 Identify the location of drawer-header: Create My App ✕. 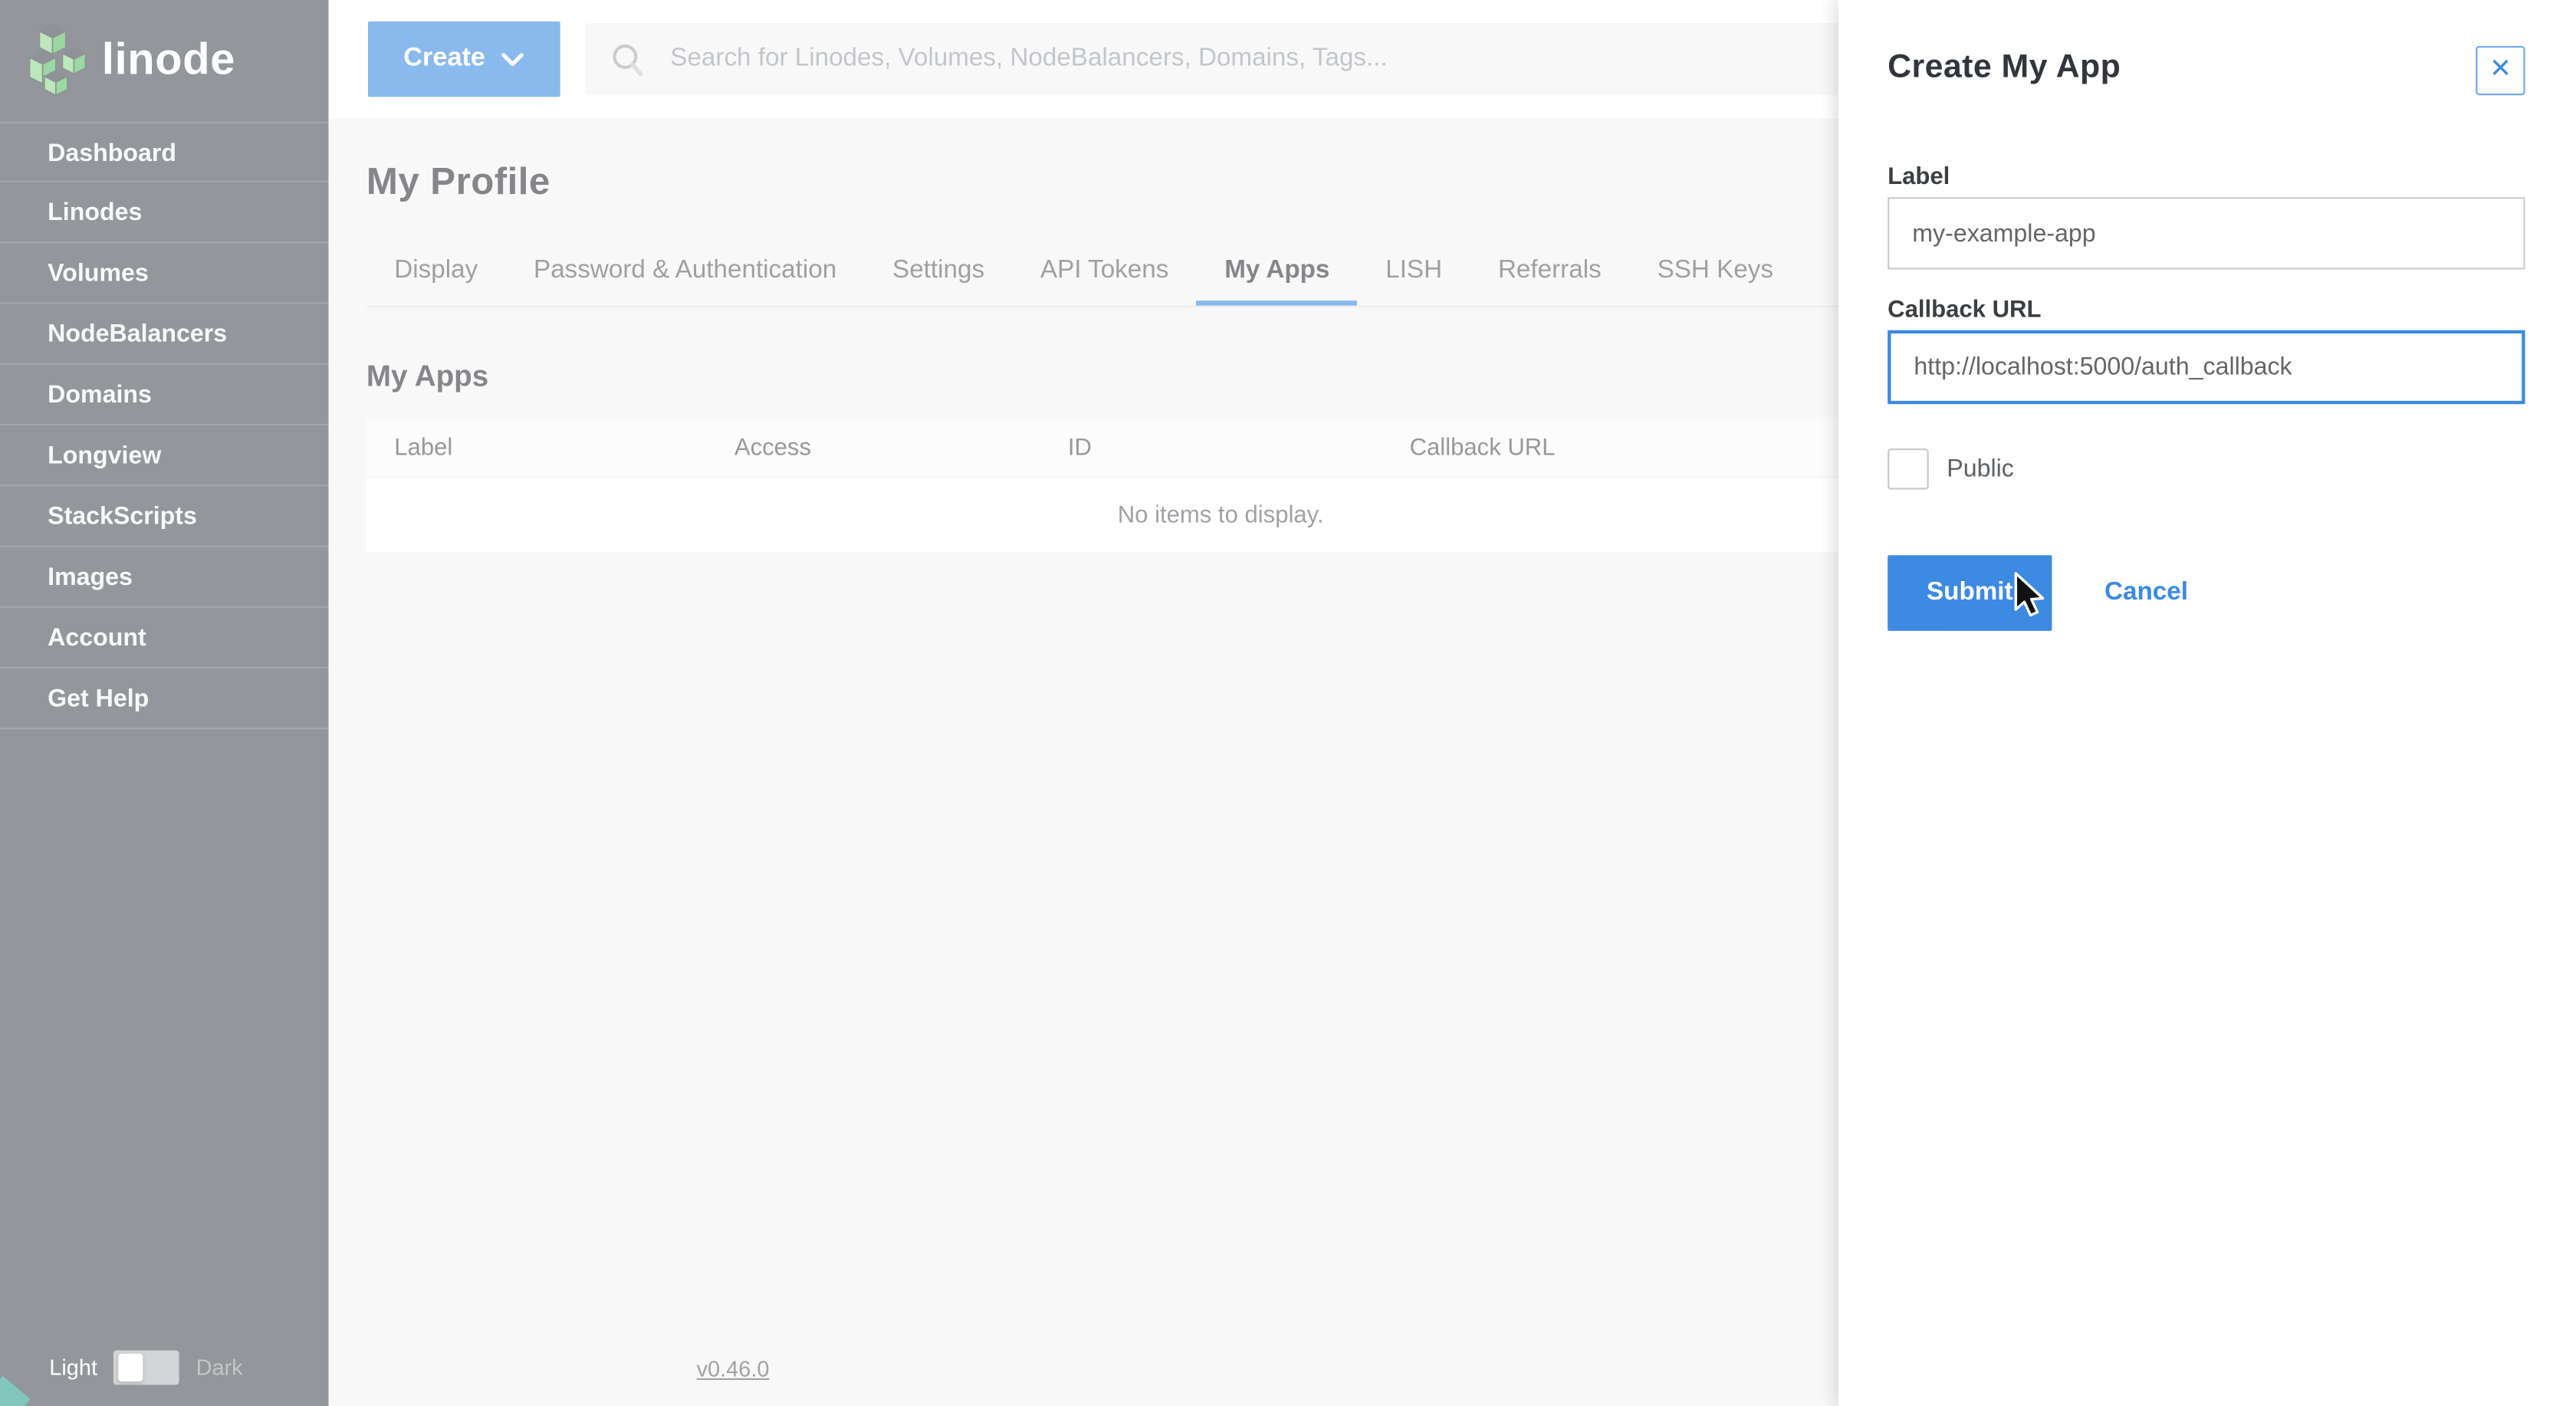
(2206, 71).